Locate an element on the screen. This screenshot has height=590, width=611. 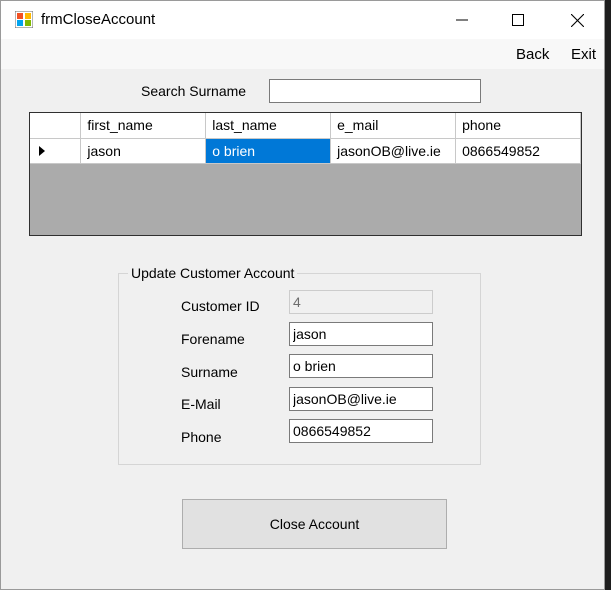
window-title: frmCloseAccount is located at coordinates (98, 19).